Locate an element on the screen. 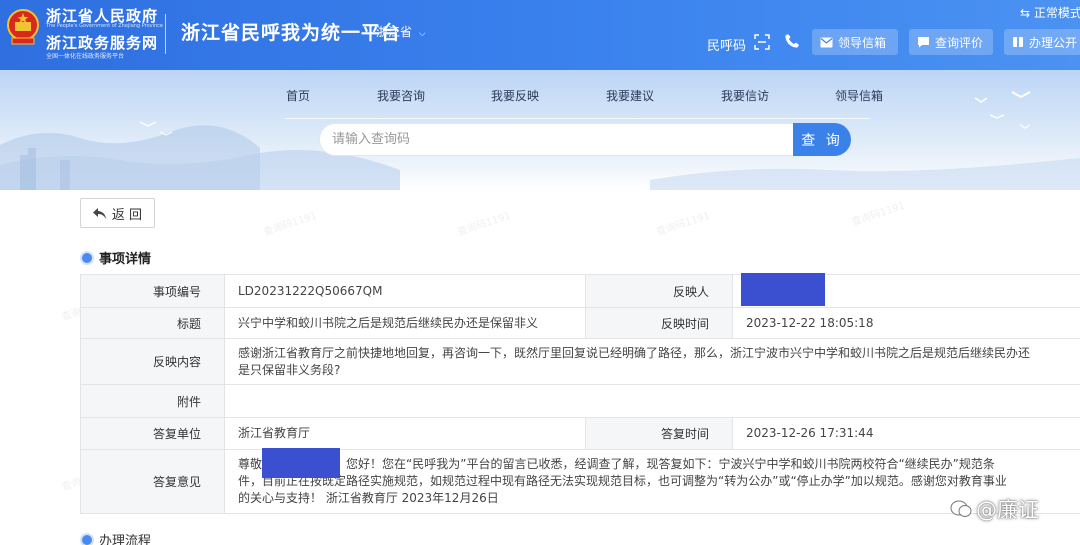 This screenshot has width=1080, height=545. nav-home: 首页 is located at coordinates (298, 95).